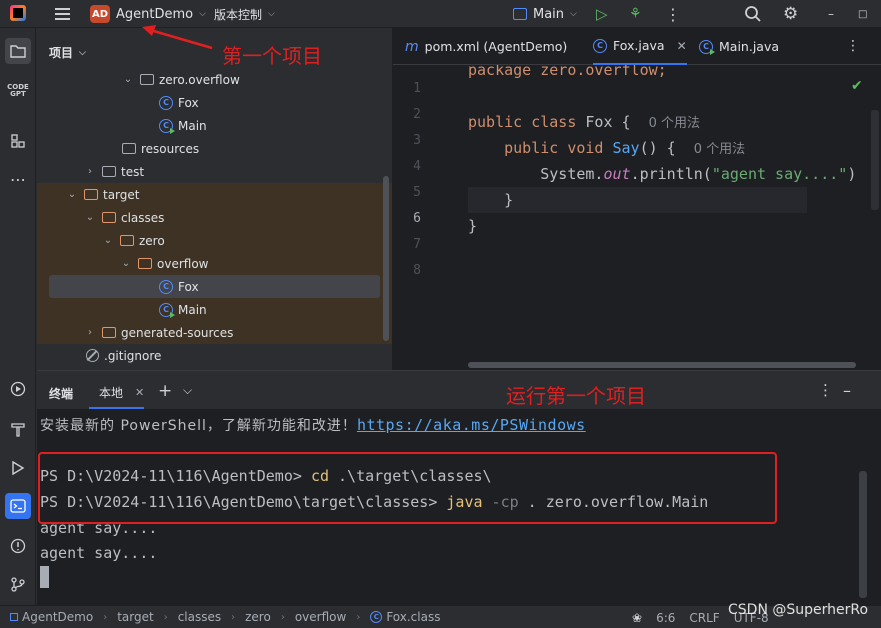 The width and height of the screenshot is (881, 628). What do you see at coordinates (704, 618) in the screenshot?
I see `line-separator: CRLF` at bounding box center [704, 618].